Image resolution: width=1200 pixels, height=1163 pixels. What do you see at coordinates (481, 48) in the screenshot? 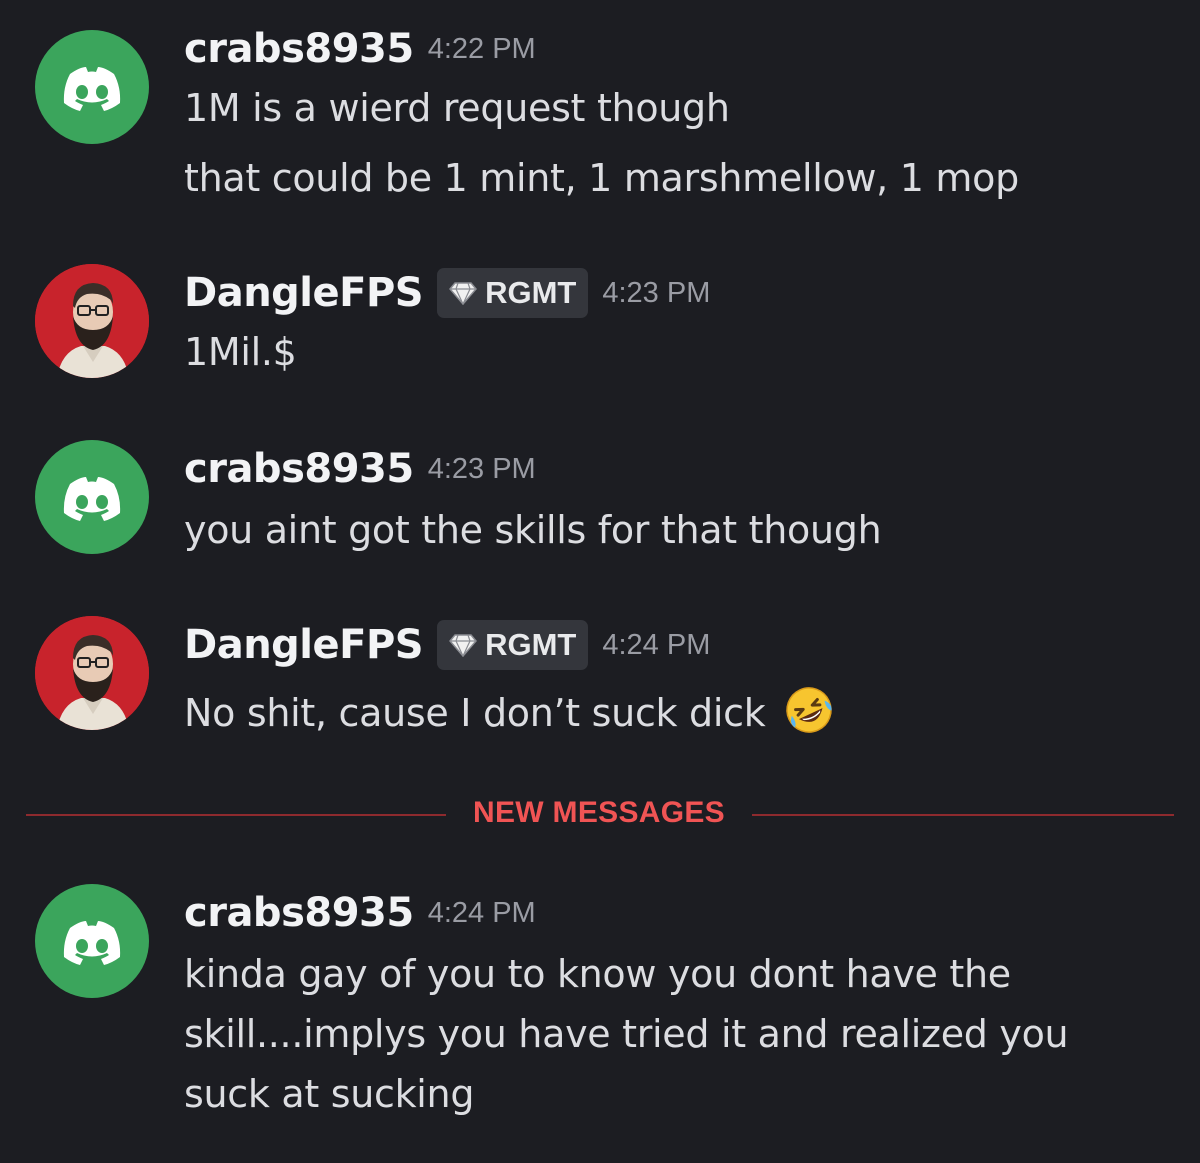
I see `timestamp: 4:22 PM` at bounding box center [481, 48].